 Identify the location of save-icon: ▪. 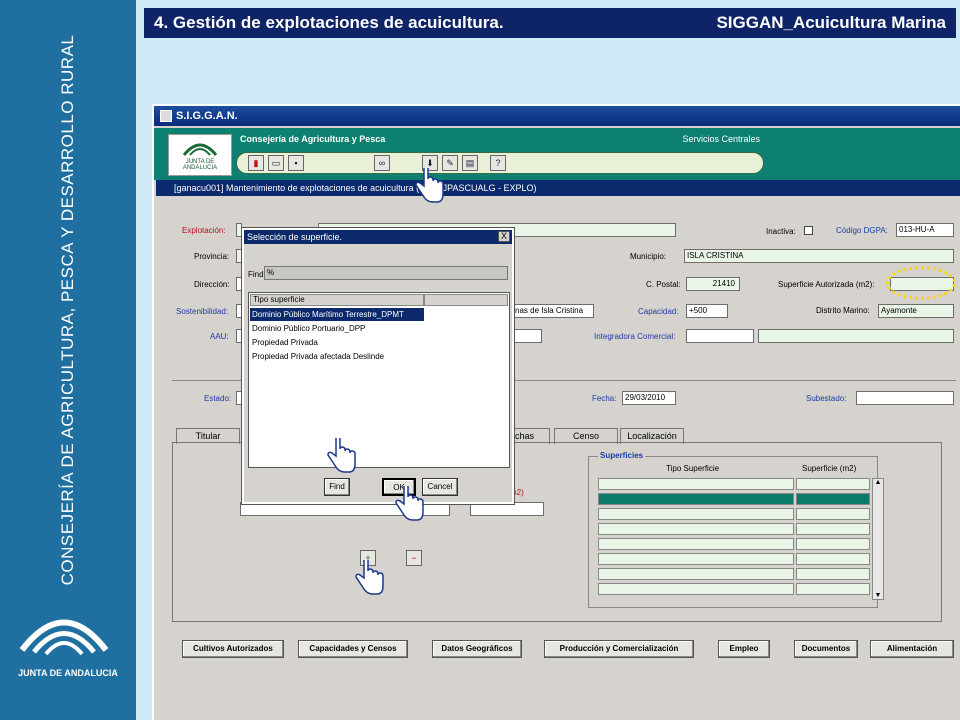
(296, 163).